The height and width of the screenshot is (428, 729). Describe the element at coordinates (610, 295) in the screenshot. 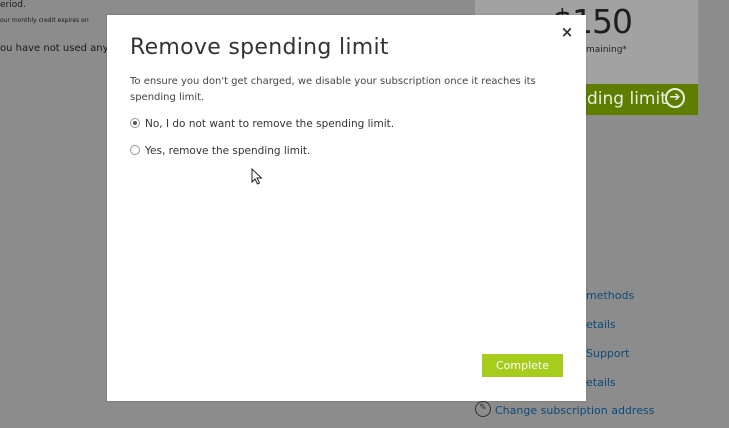

I see `side-link-payment-methods: methods` at that location.